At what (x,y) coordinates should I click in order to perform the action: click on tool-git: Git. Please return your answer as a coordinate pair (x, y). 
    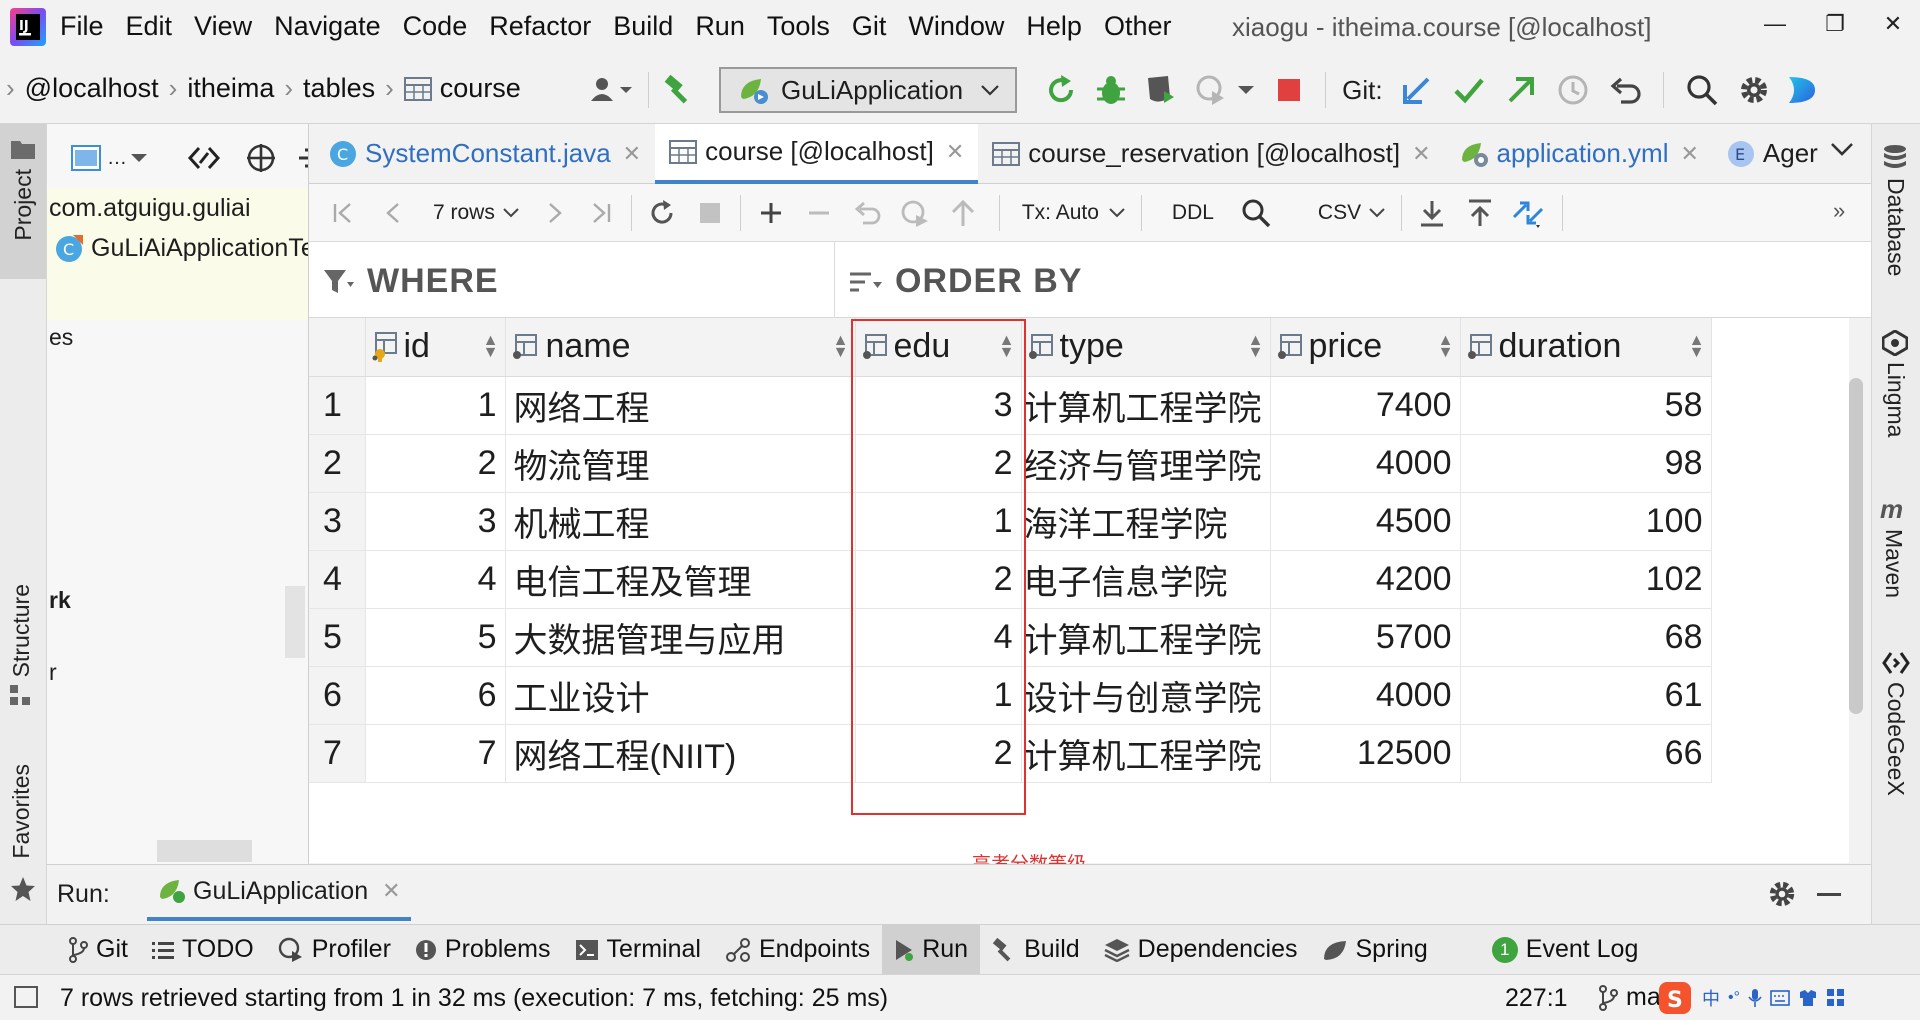
    Looking at the image, I should click on (98, 950).